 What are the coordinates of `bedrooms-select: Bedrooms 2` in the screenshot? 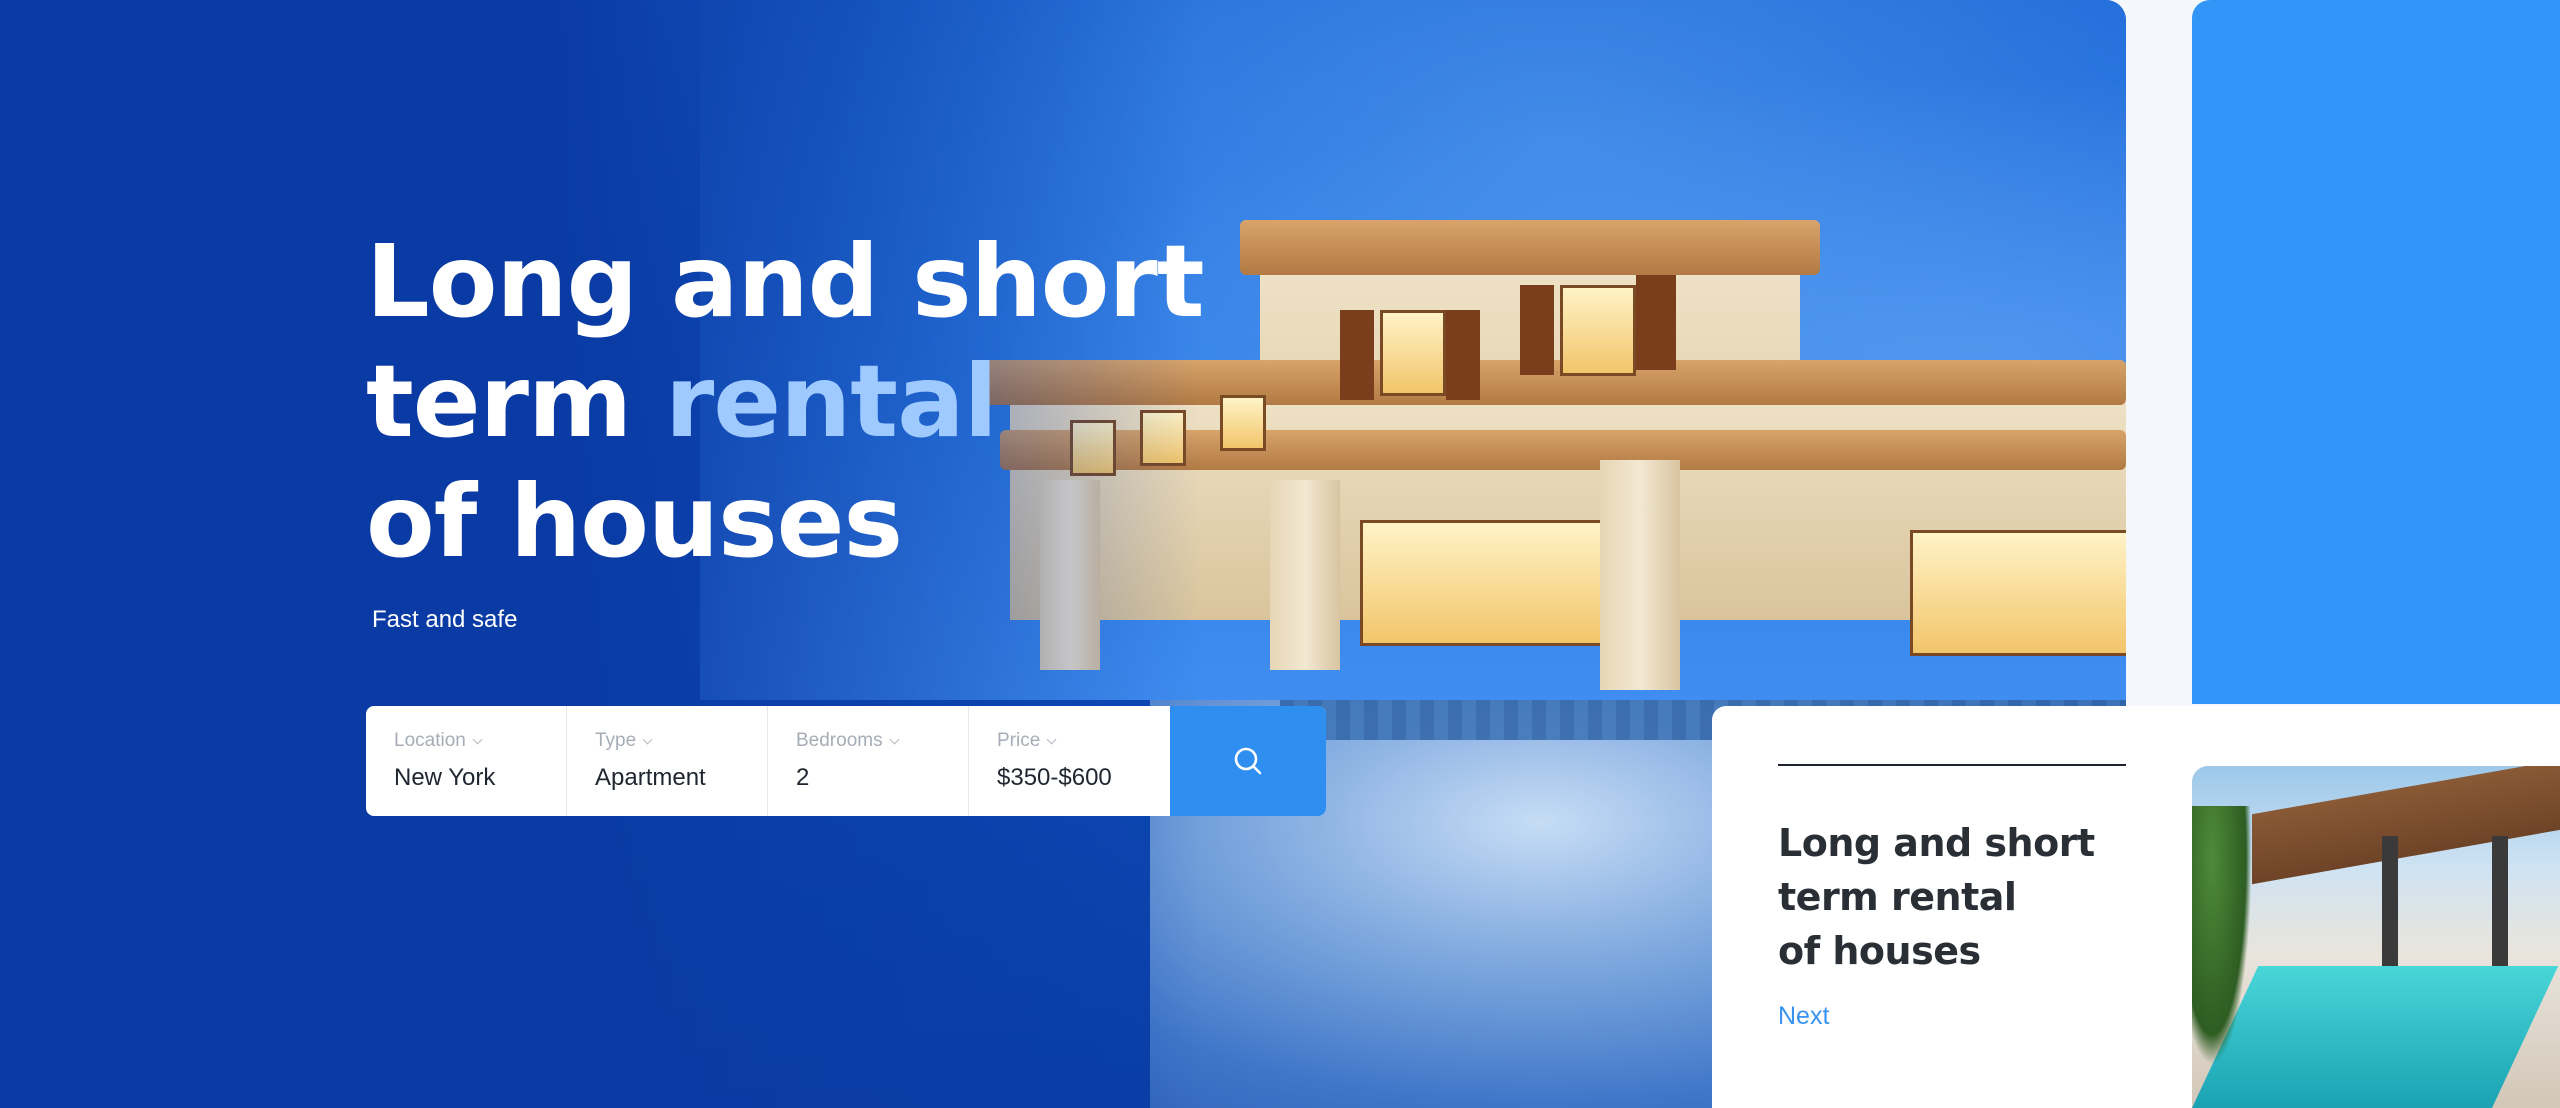 It's located at (868, 761).